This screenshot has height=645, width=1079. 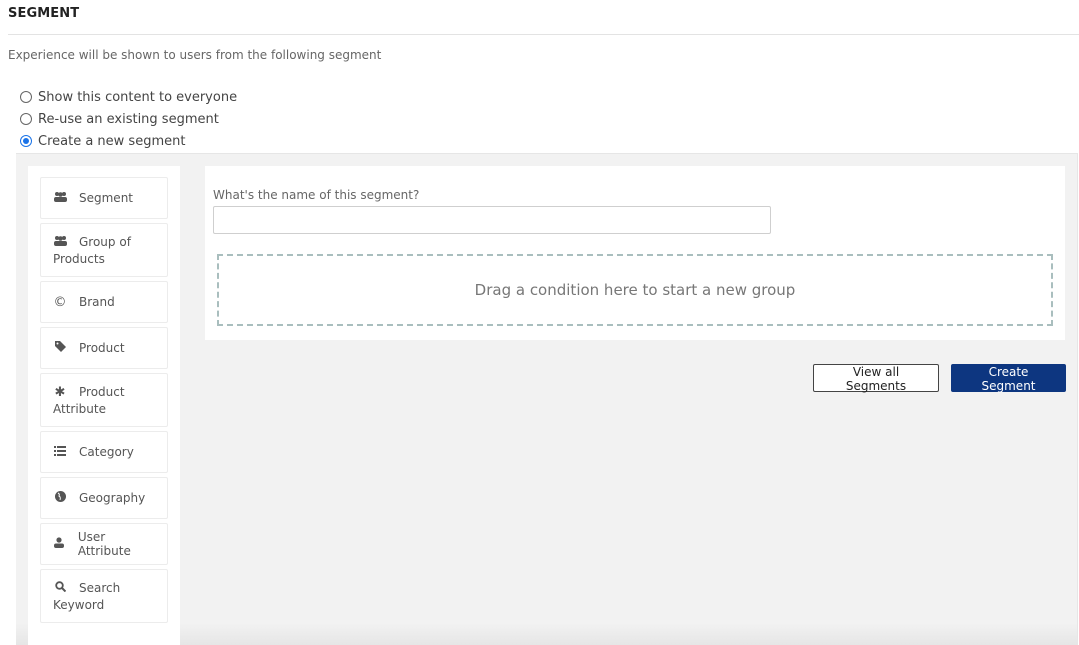 I want to click on condition-geography: Geography, so click(x=104, y=498).